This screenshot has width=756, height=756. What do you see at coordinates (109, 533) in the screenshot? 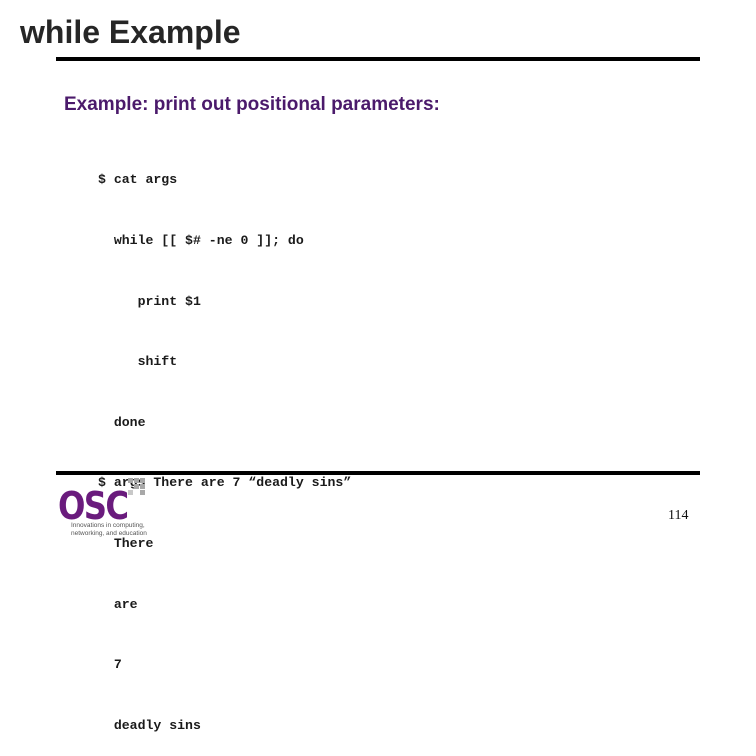
I see `logo-tagline-line: networking, and education` at bounding box center [109, 533].